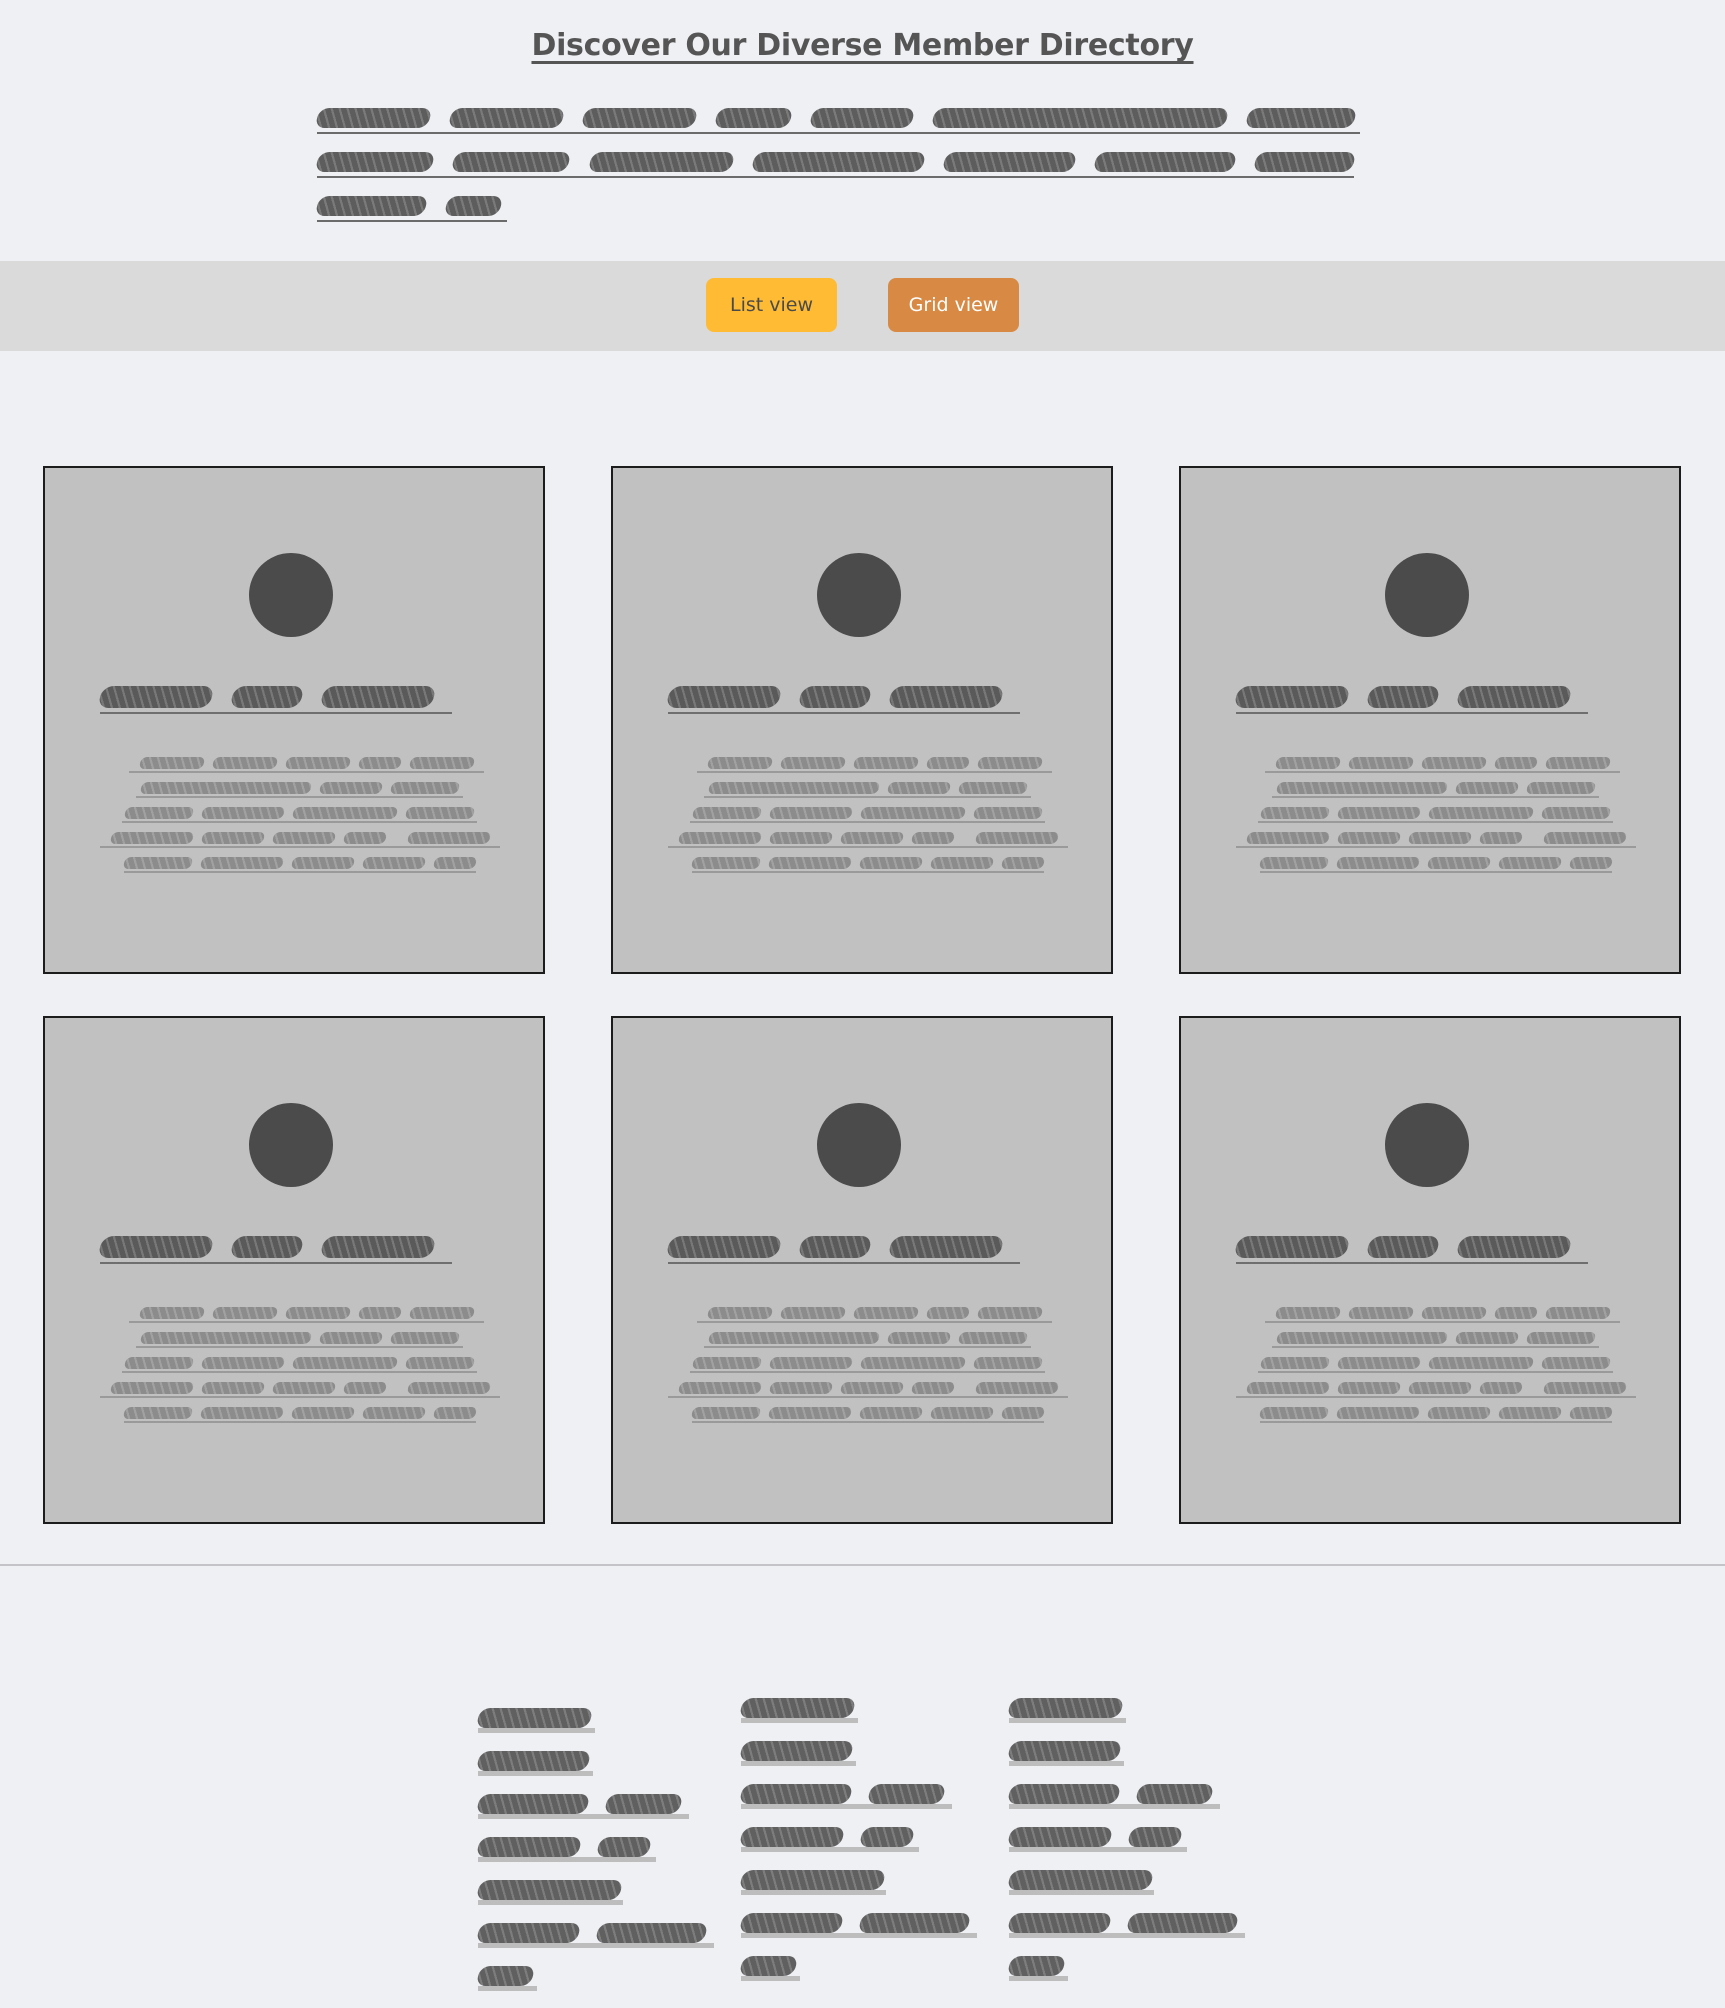 The width and height of the screenshot is (1725, 2008). Describe the element at coordinates (771, 305) in the screenshot. I see `list-view-button: List view` at that location.